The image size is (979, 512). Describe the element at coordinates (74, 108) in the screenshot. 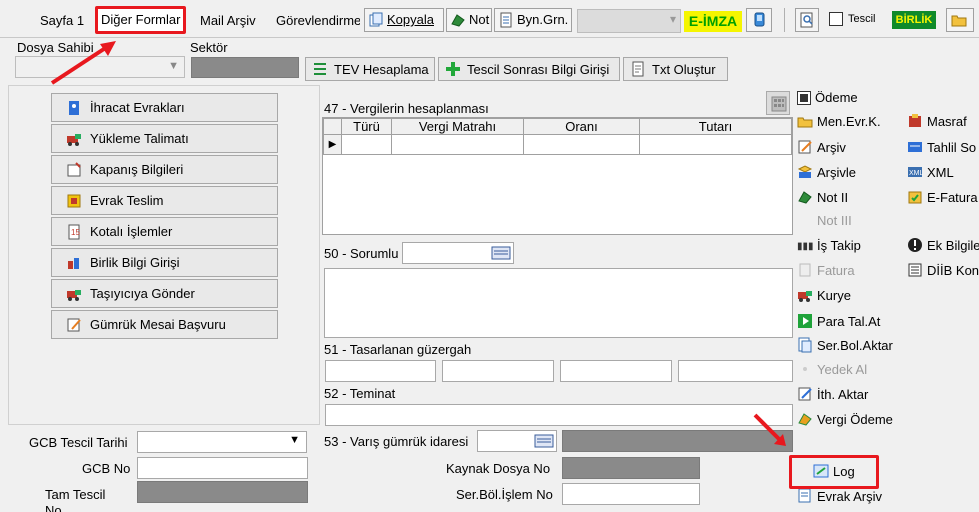

I see `ihracat-icon` at that location.